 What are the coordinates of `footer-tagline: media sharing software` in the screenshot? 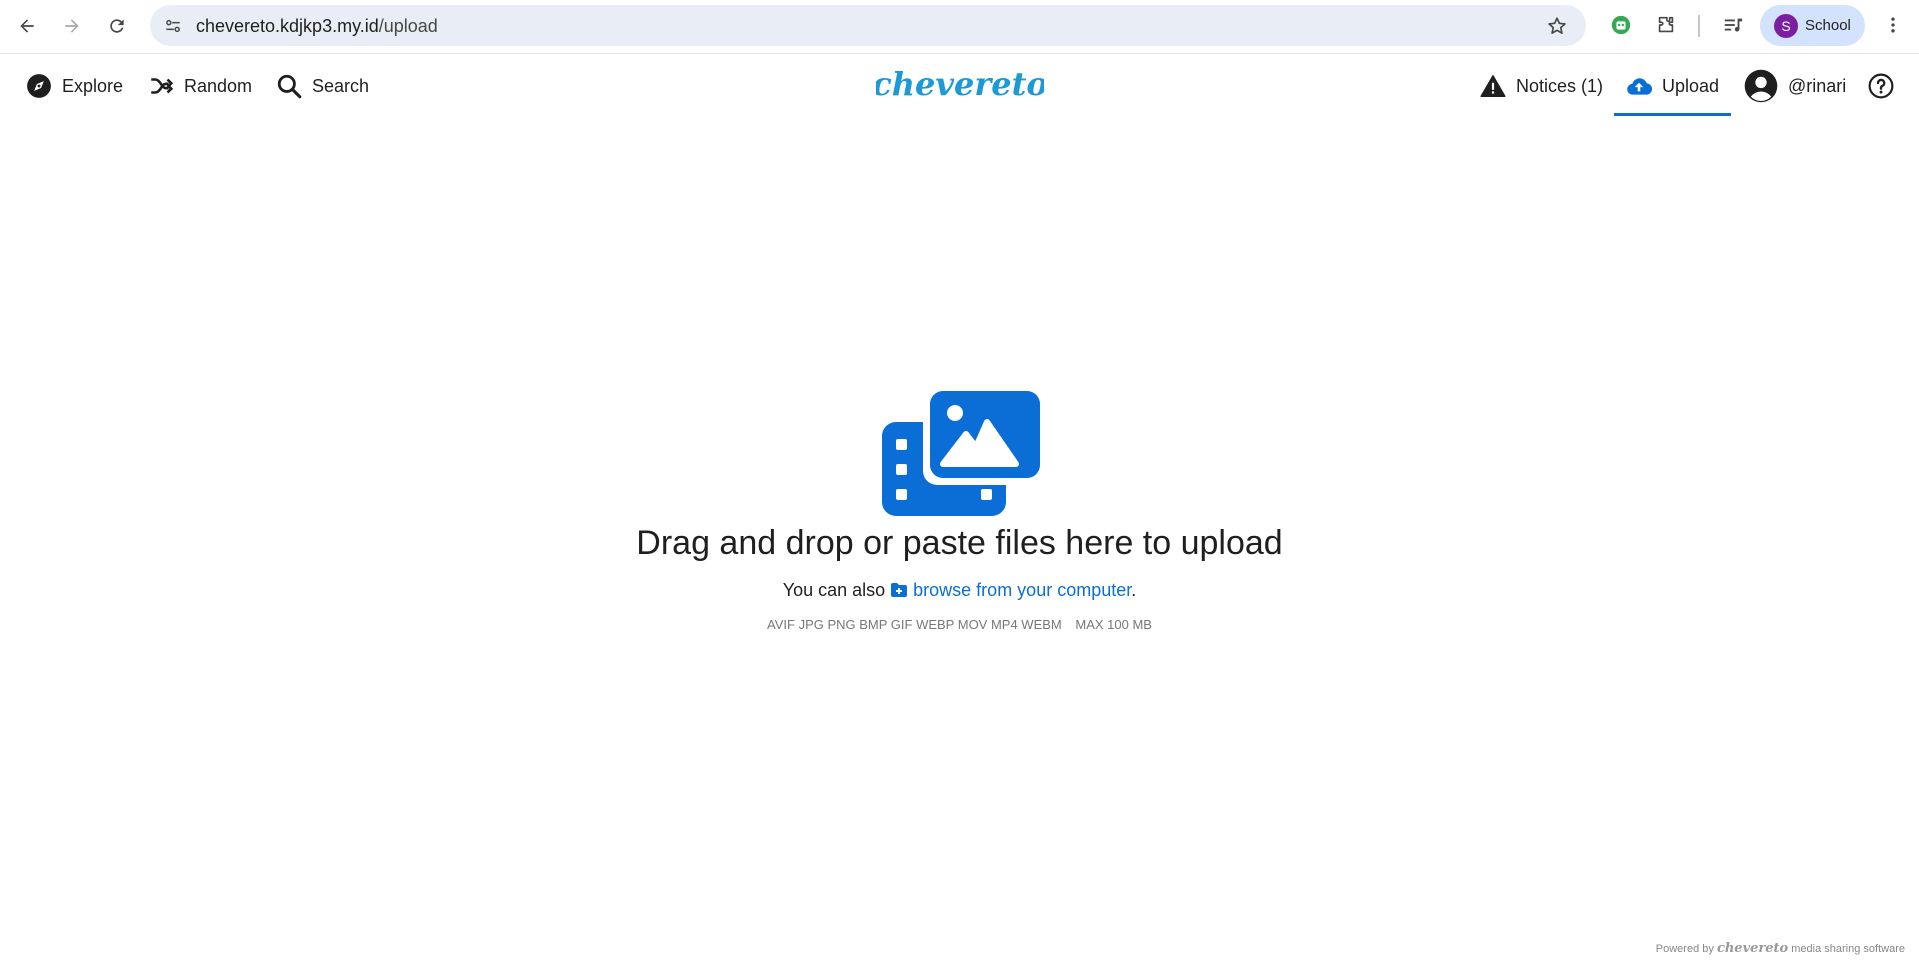 It's located at (1848, 949).